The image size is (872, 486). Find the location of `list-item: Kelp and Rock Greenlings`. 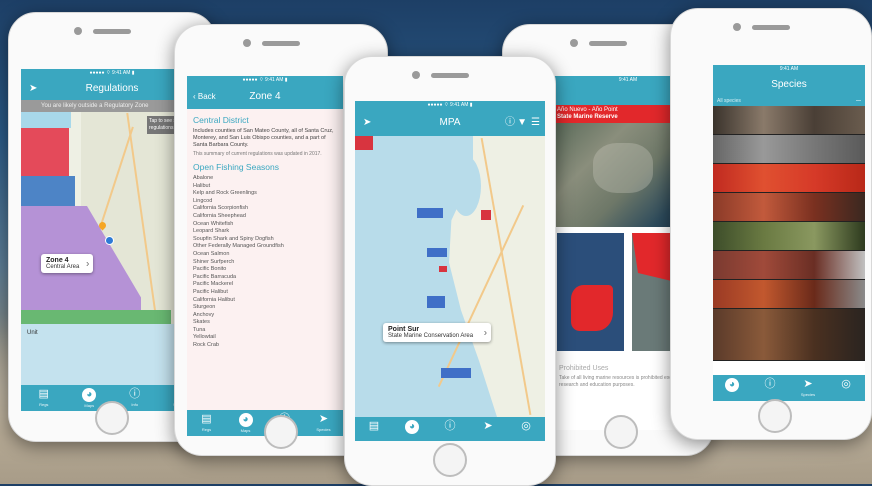

list-item: Kelp and Rock Greenlings is located at coordinates (265, 194).